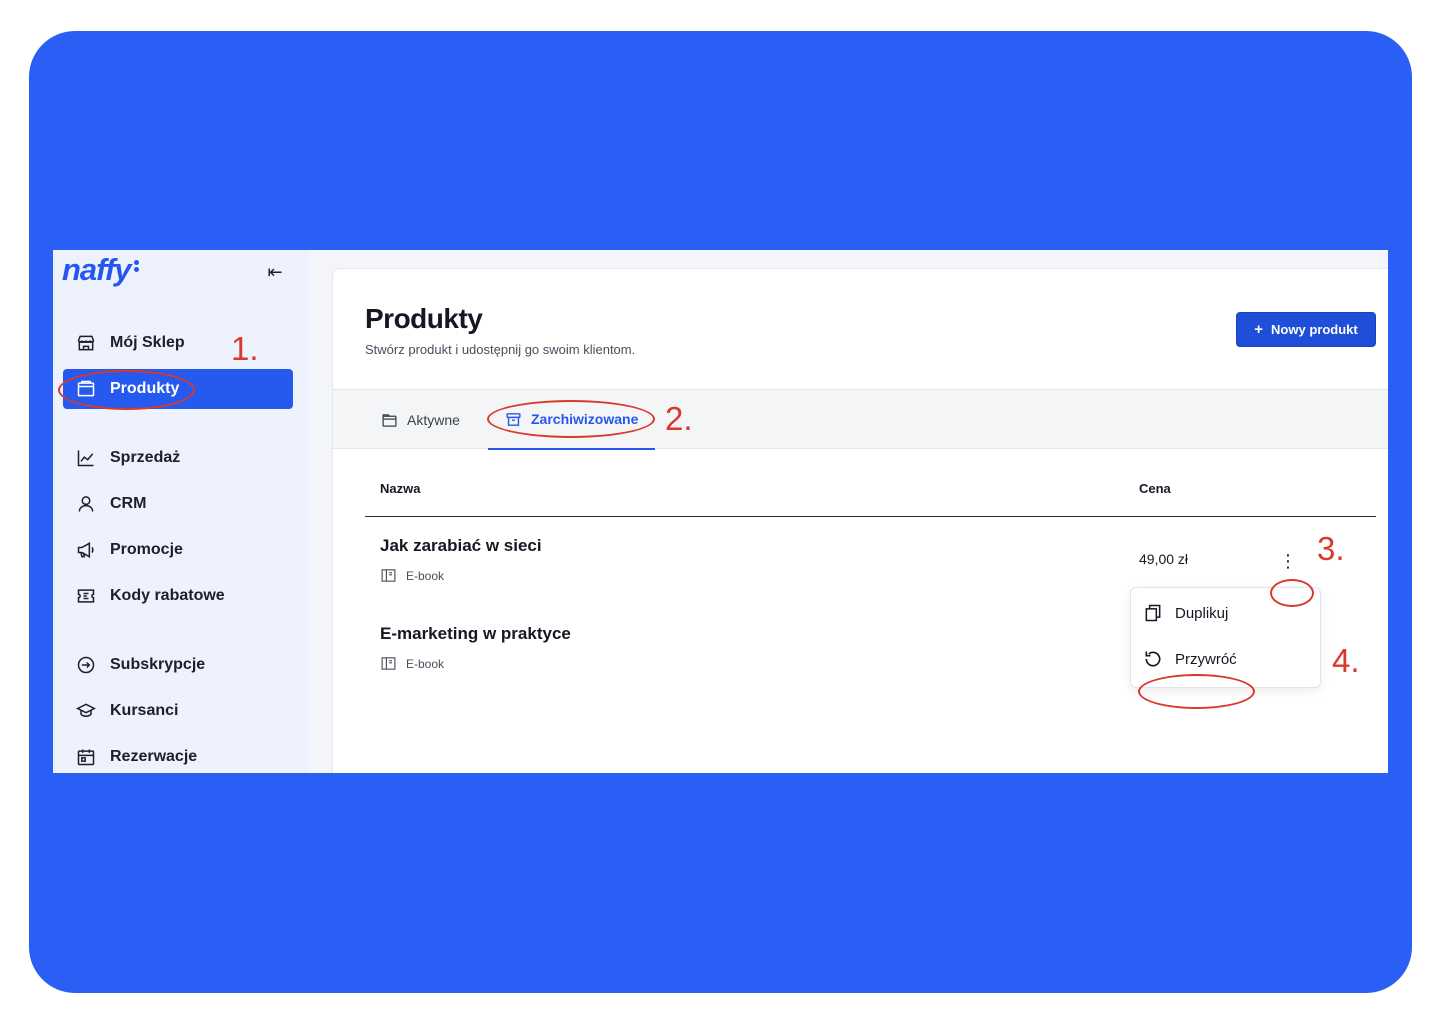  Describe the element at coordinates (433, 420) in the screenshot. I see `tab-label: Aktywne` at that location.